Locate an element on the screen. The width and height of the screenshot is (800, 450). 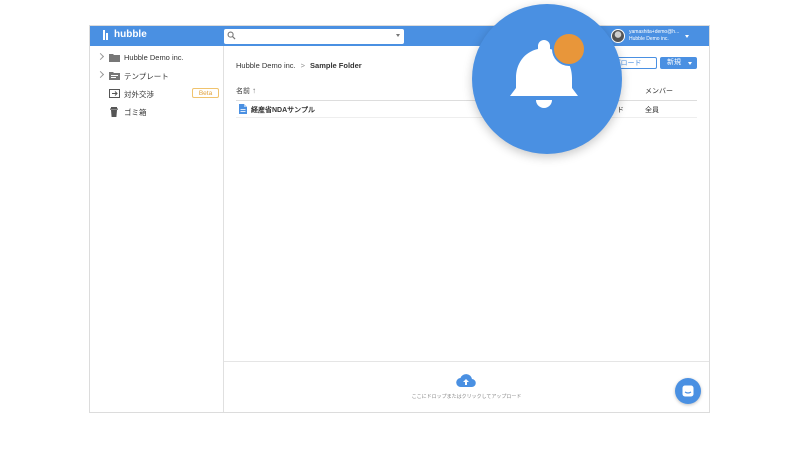
document-icon is located at coordinates (243, 109).